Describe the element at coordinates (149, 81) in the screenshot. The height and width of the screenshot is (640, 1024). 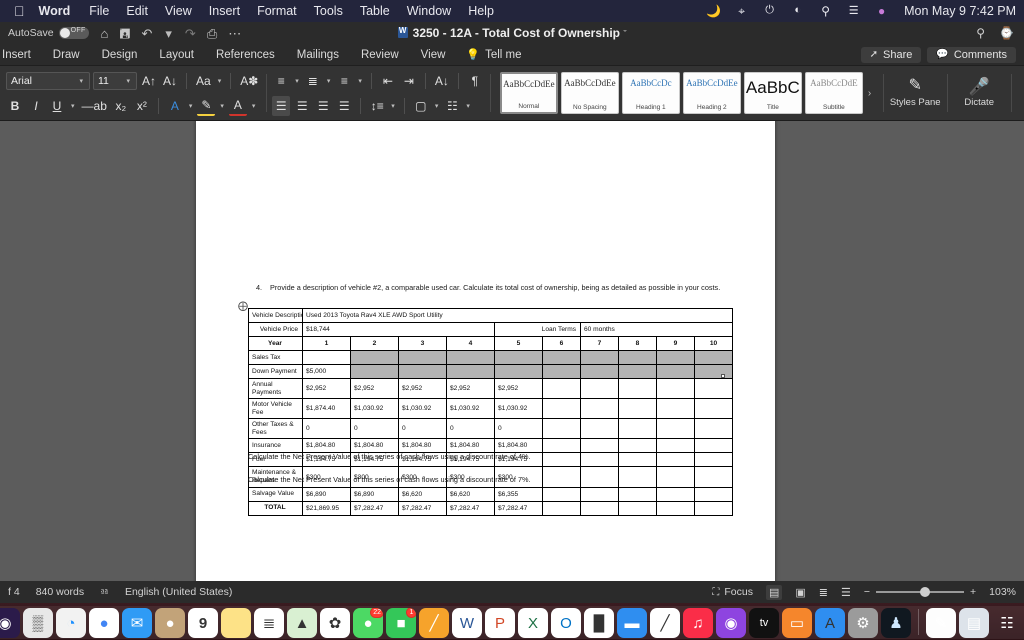
I see `grow-font-icon: A↑` at that location.